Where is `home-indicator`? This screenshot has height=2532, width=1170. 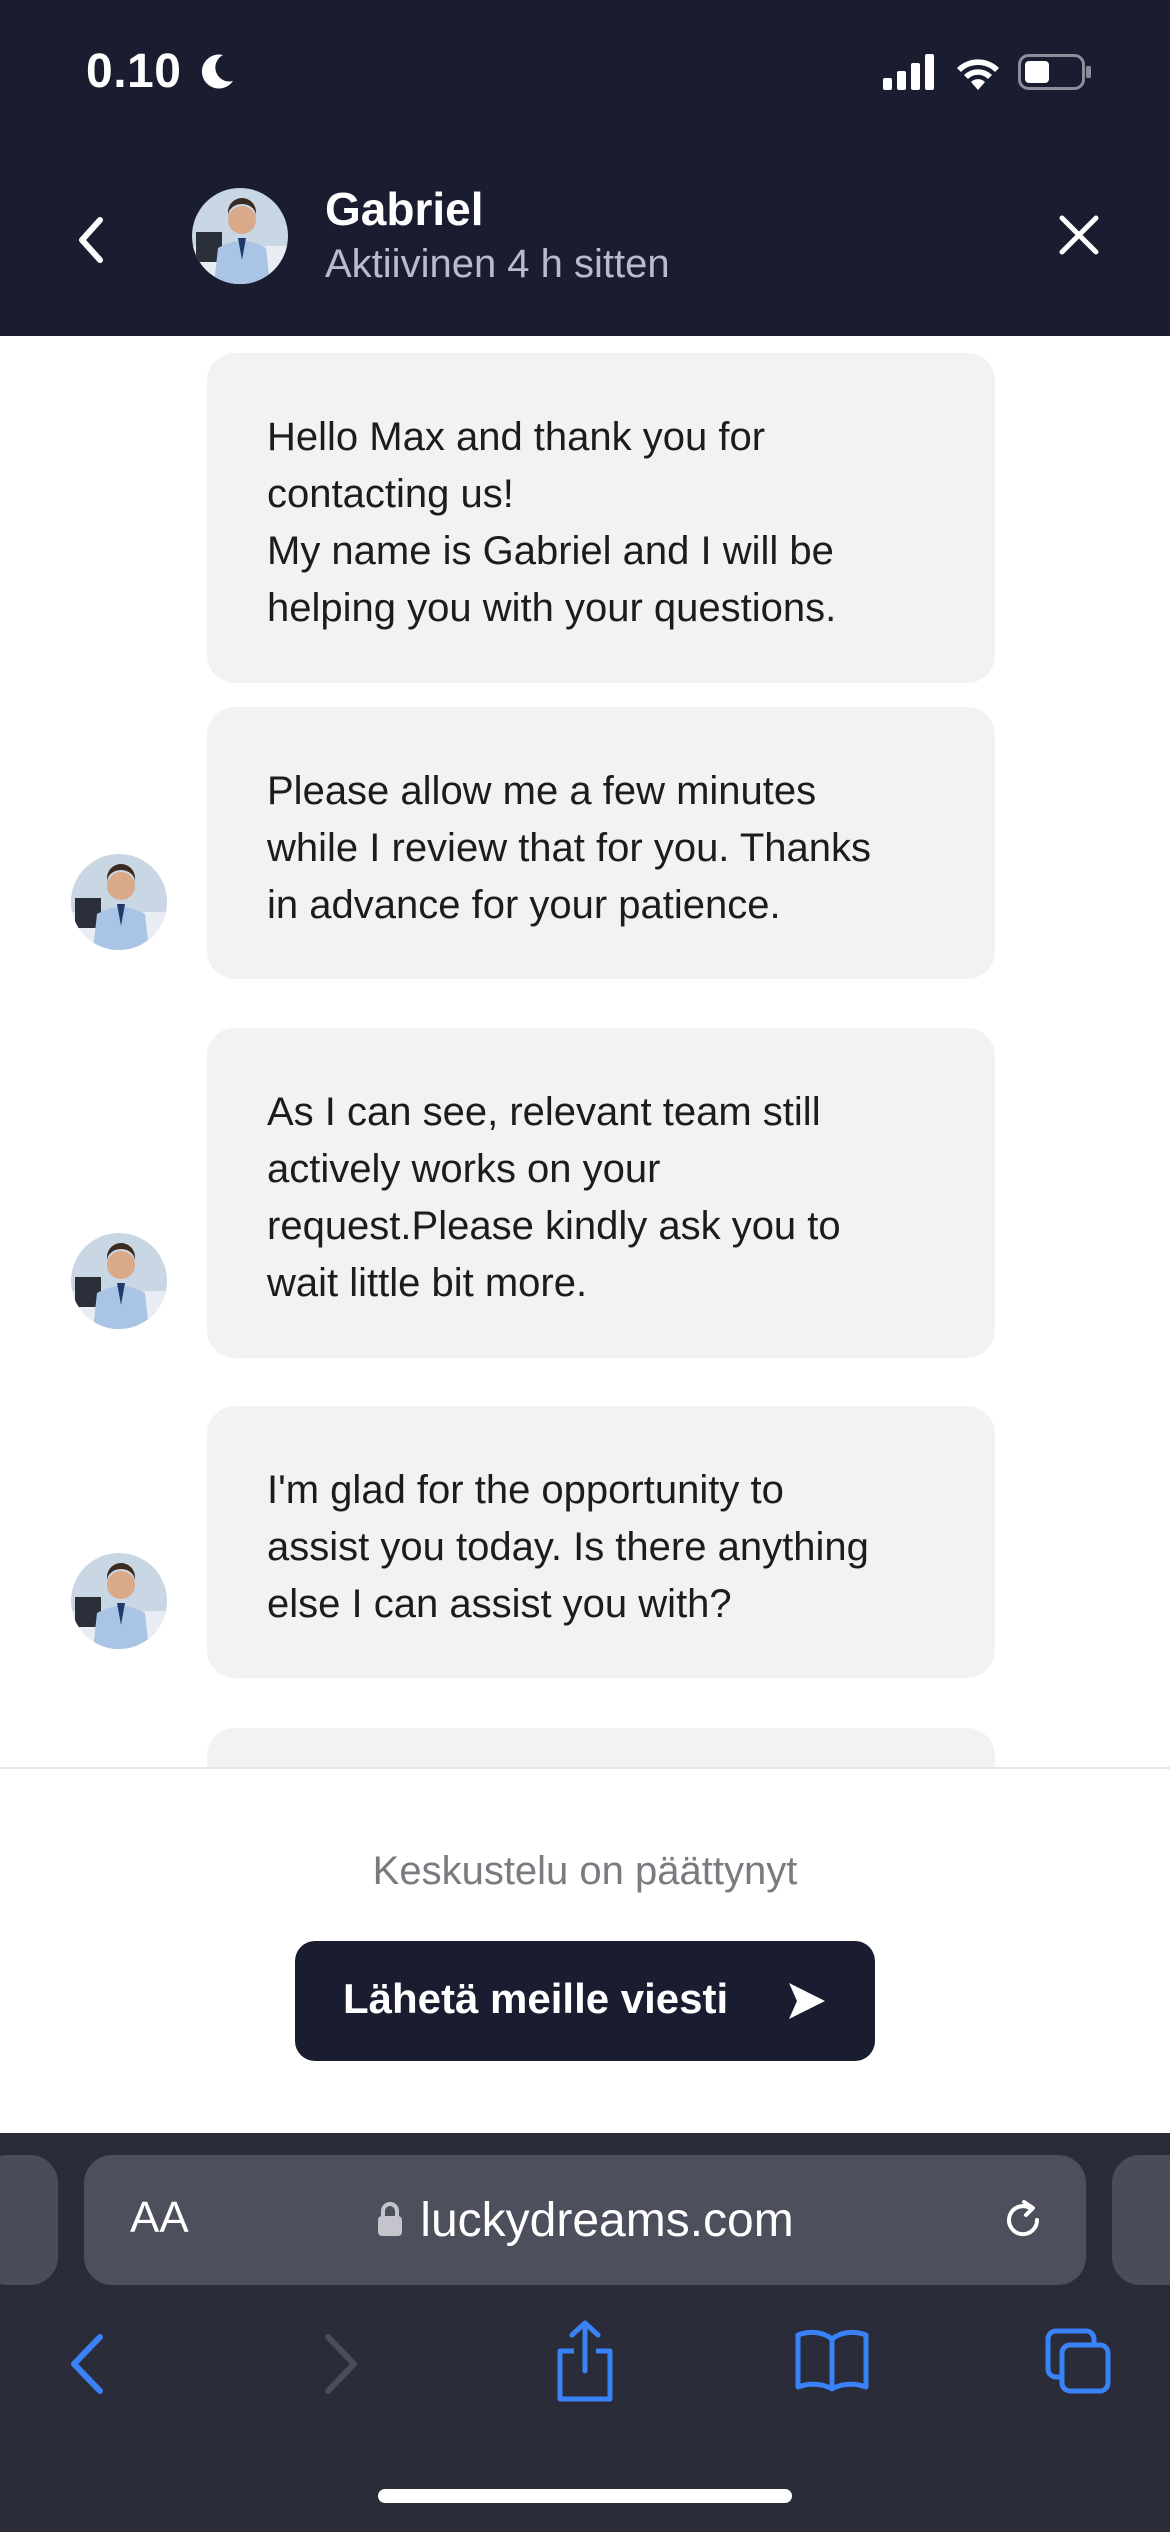 home-indicator is located at coordinates (585, 2496).